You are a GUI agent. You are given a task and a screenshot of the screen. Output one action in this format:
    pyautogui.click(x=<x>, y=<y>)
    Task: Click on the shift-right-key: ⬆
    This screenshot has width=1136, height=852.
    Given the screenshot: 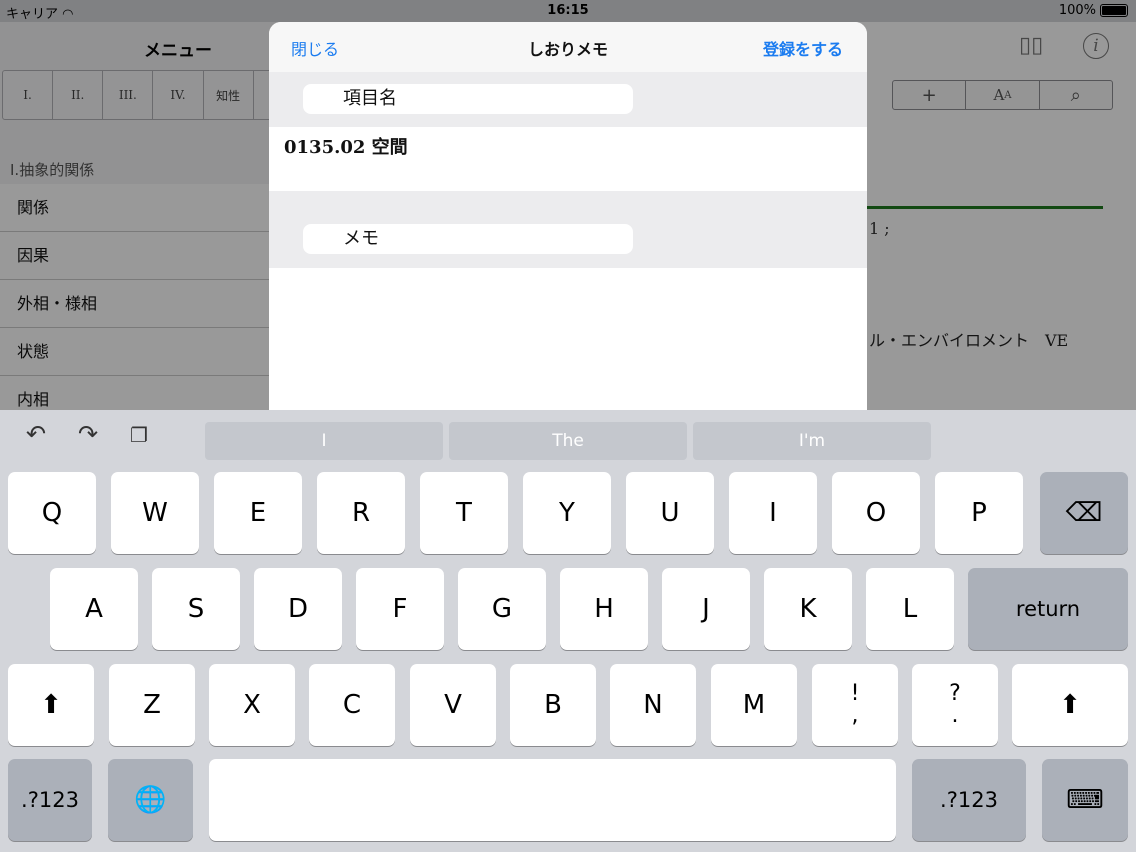 What is the action you would take?
    pyautogui.click(x=1070, y=705)
    